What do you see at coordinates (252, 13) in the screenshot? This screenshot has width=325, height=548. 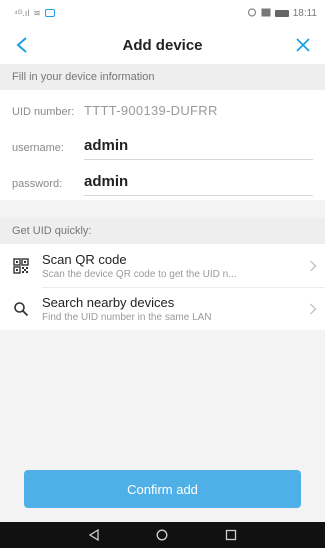 I see `alarm-icon` at bounding box center [252, 13].